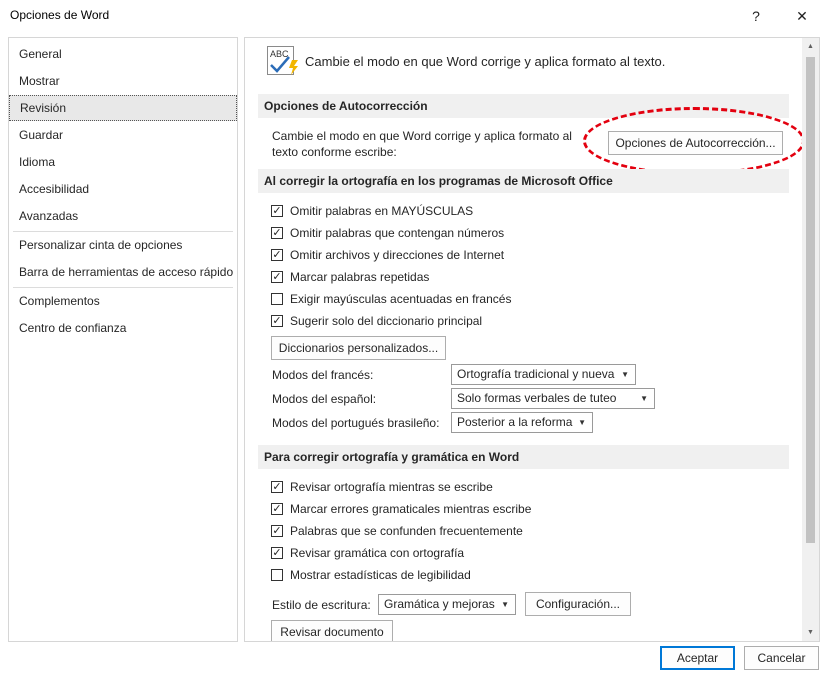 The width and height of the screenshot is (826, 678). What do you see at coordinates (356, 423) in the screenshot?
I see `portuguese-modes-label: Modos del portugués brasileño:` at bounding box center [356, 423].